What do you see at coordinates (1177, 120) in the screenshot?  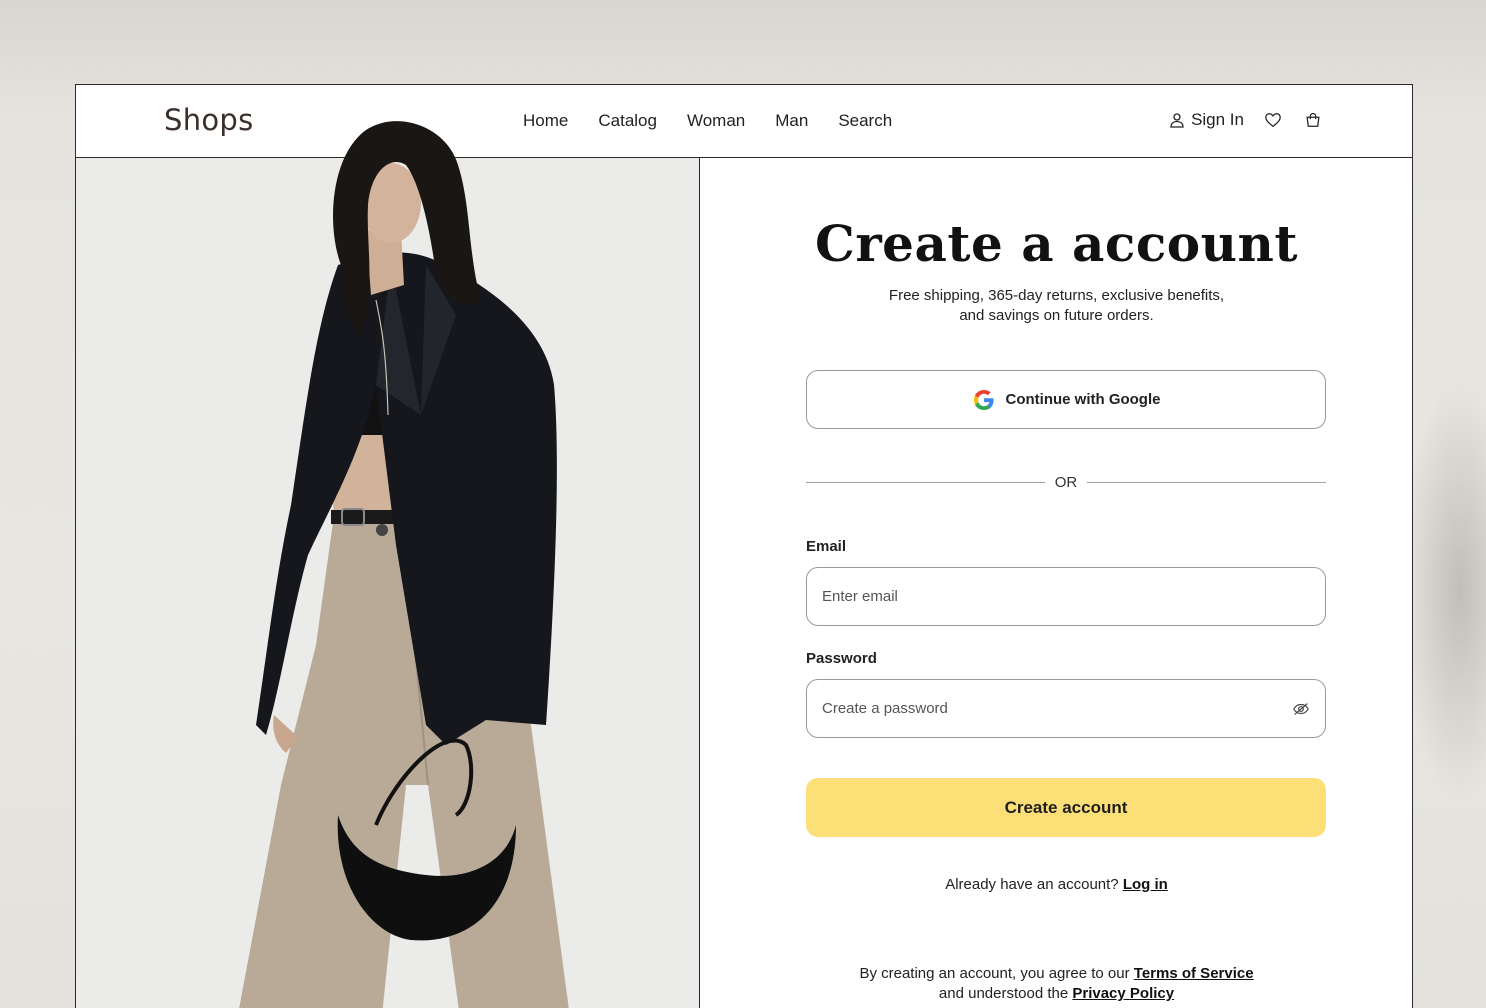 I see `user-icon` at bounding box center [1177, 120].